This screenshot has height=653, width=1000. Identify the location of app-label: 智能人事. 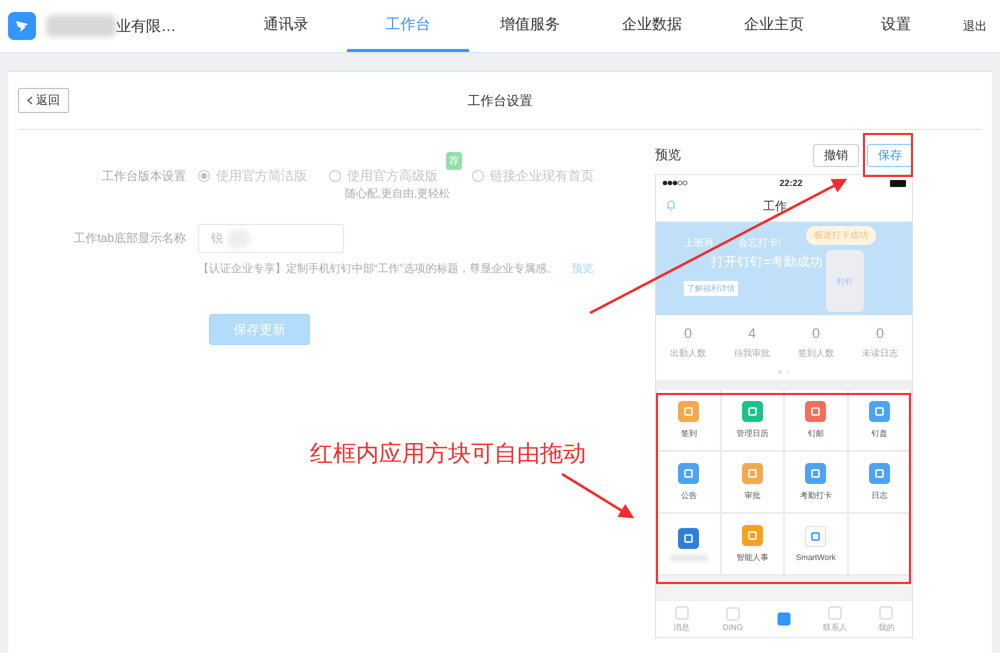
(752, 557).